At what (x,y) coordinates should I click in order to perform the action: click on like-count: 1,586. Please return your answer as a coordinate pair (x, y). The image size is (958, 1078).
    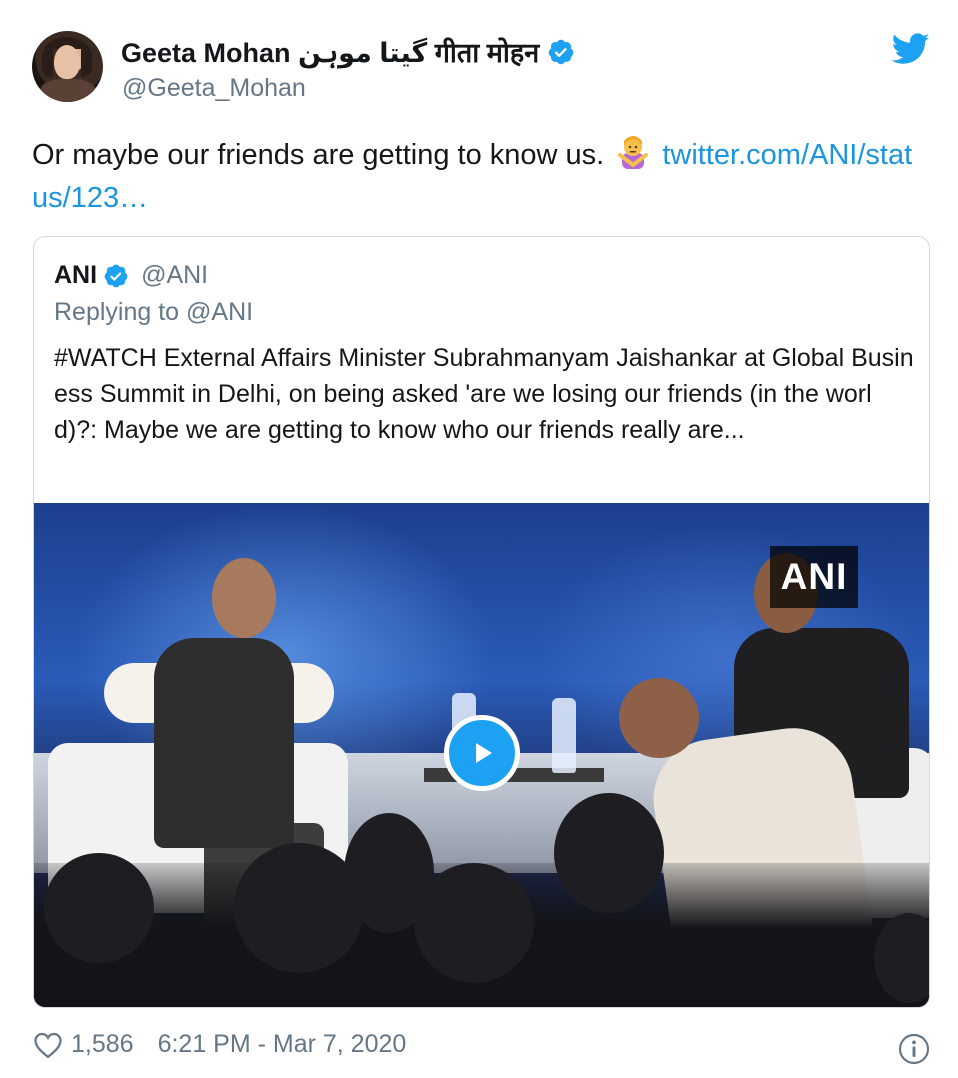
    Looking at the image, I should click on (102, 1044).